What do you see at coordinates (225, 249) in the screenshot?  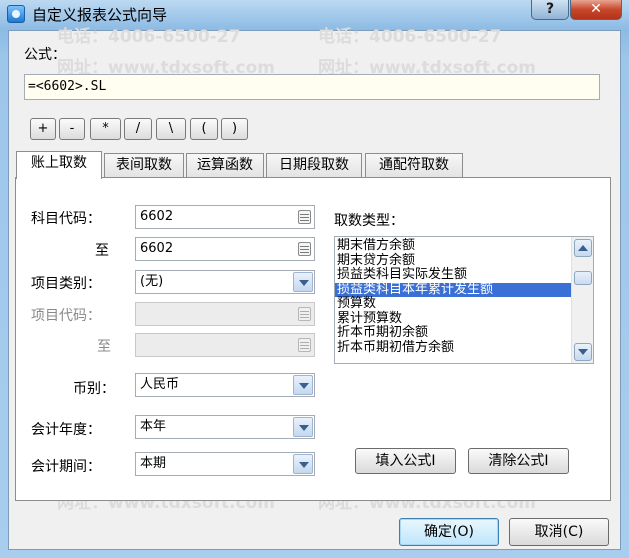 I see `subject-code-to-field: 6602` at bounding box center [225, 249].